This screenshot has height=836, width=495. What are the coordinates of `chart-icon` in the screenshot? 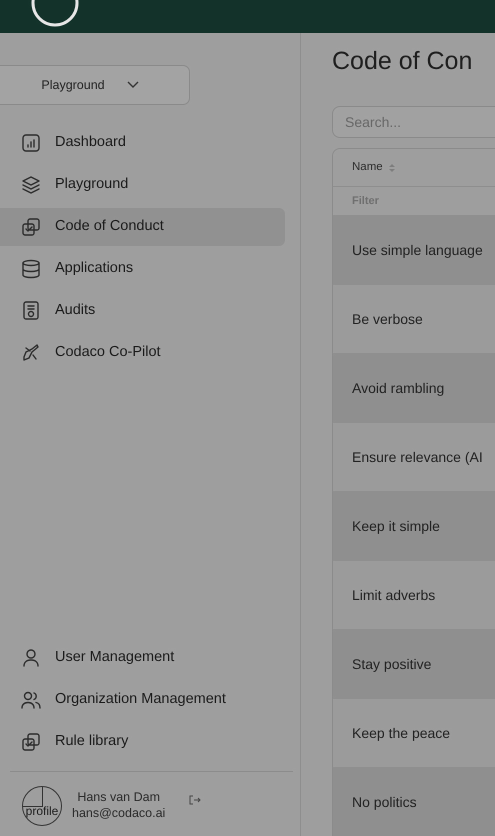 It's located at (31, 143).